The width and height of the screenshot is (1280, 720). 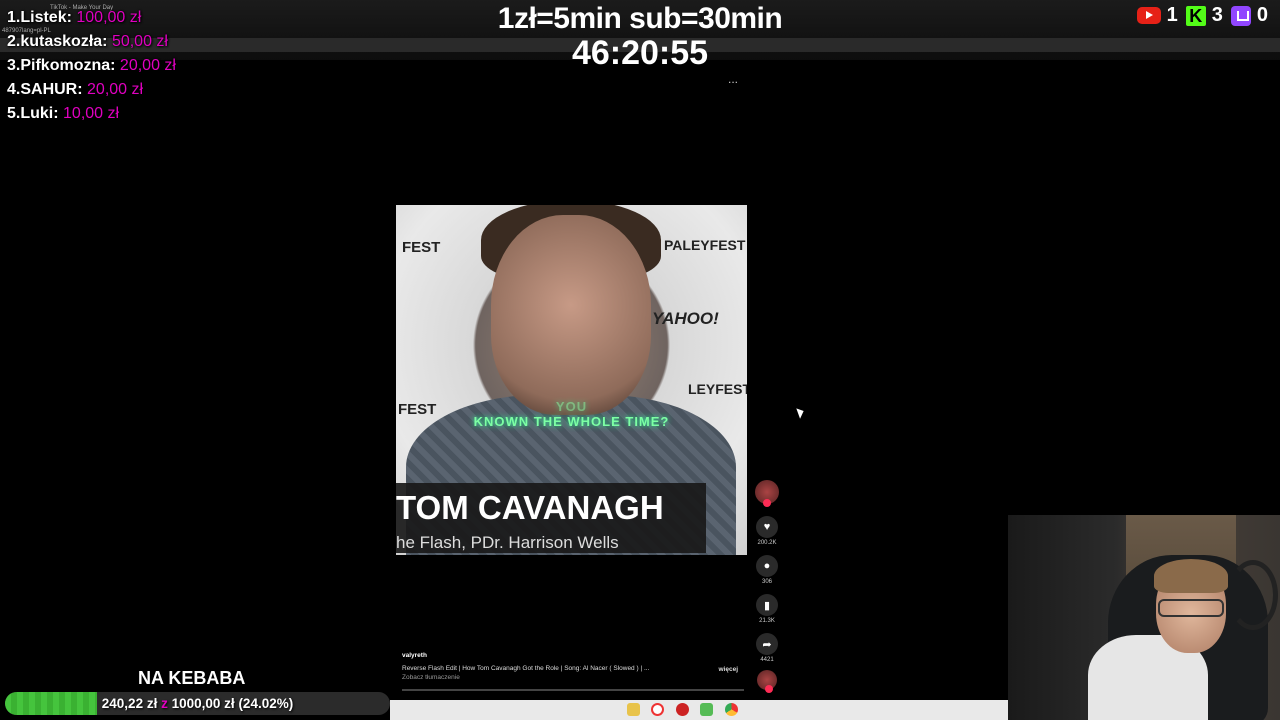 I want to click on save-count: 21.3K, so click(x=767, y=621).